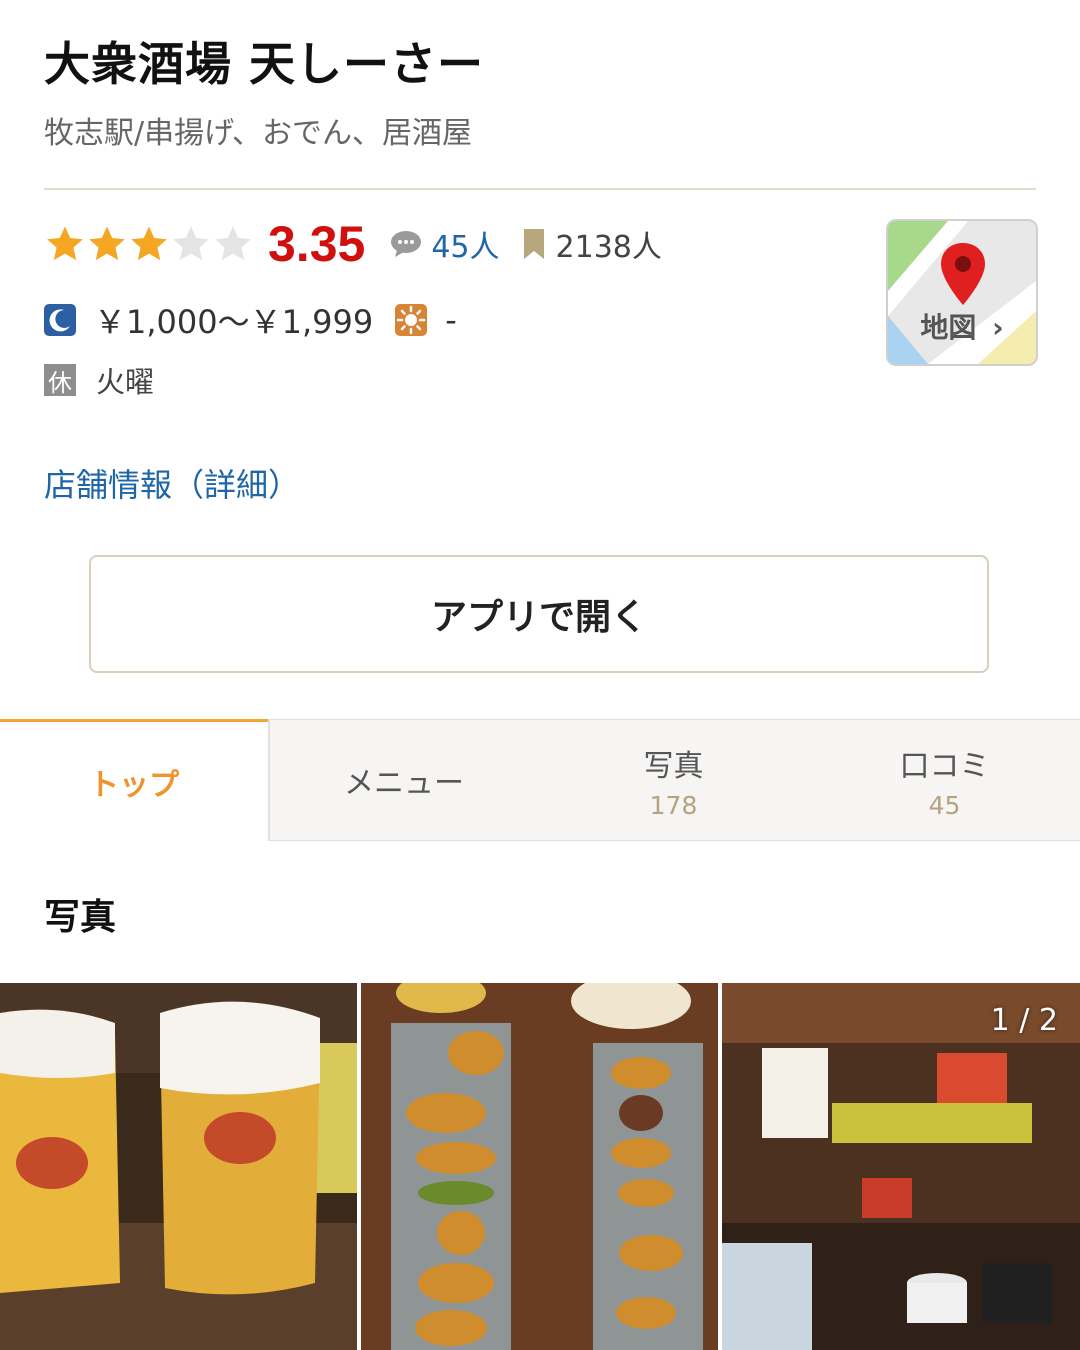 This screenshot has height=1350, width=1080. Describe the element at coordinates (172, 483) in the screenshot. I see `store-detail-link: 店舗情報（詳細）` at that location.